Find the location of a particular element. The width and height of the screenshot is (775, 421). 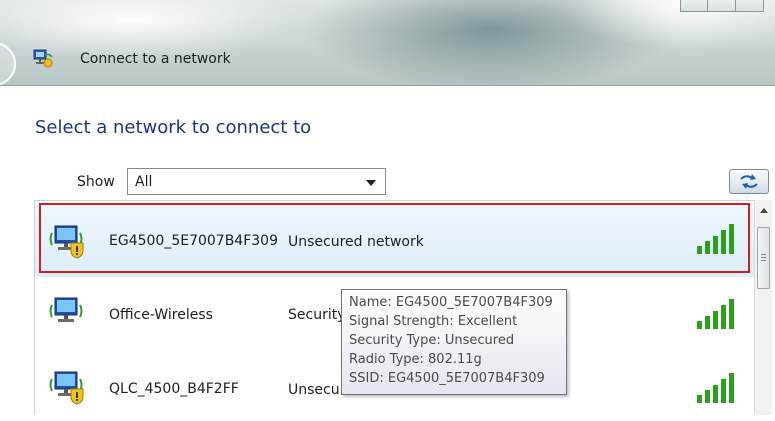

chevron-down-icon is located at coordinates (371, 183).